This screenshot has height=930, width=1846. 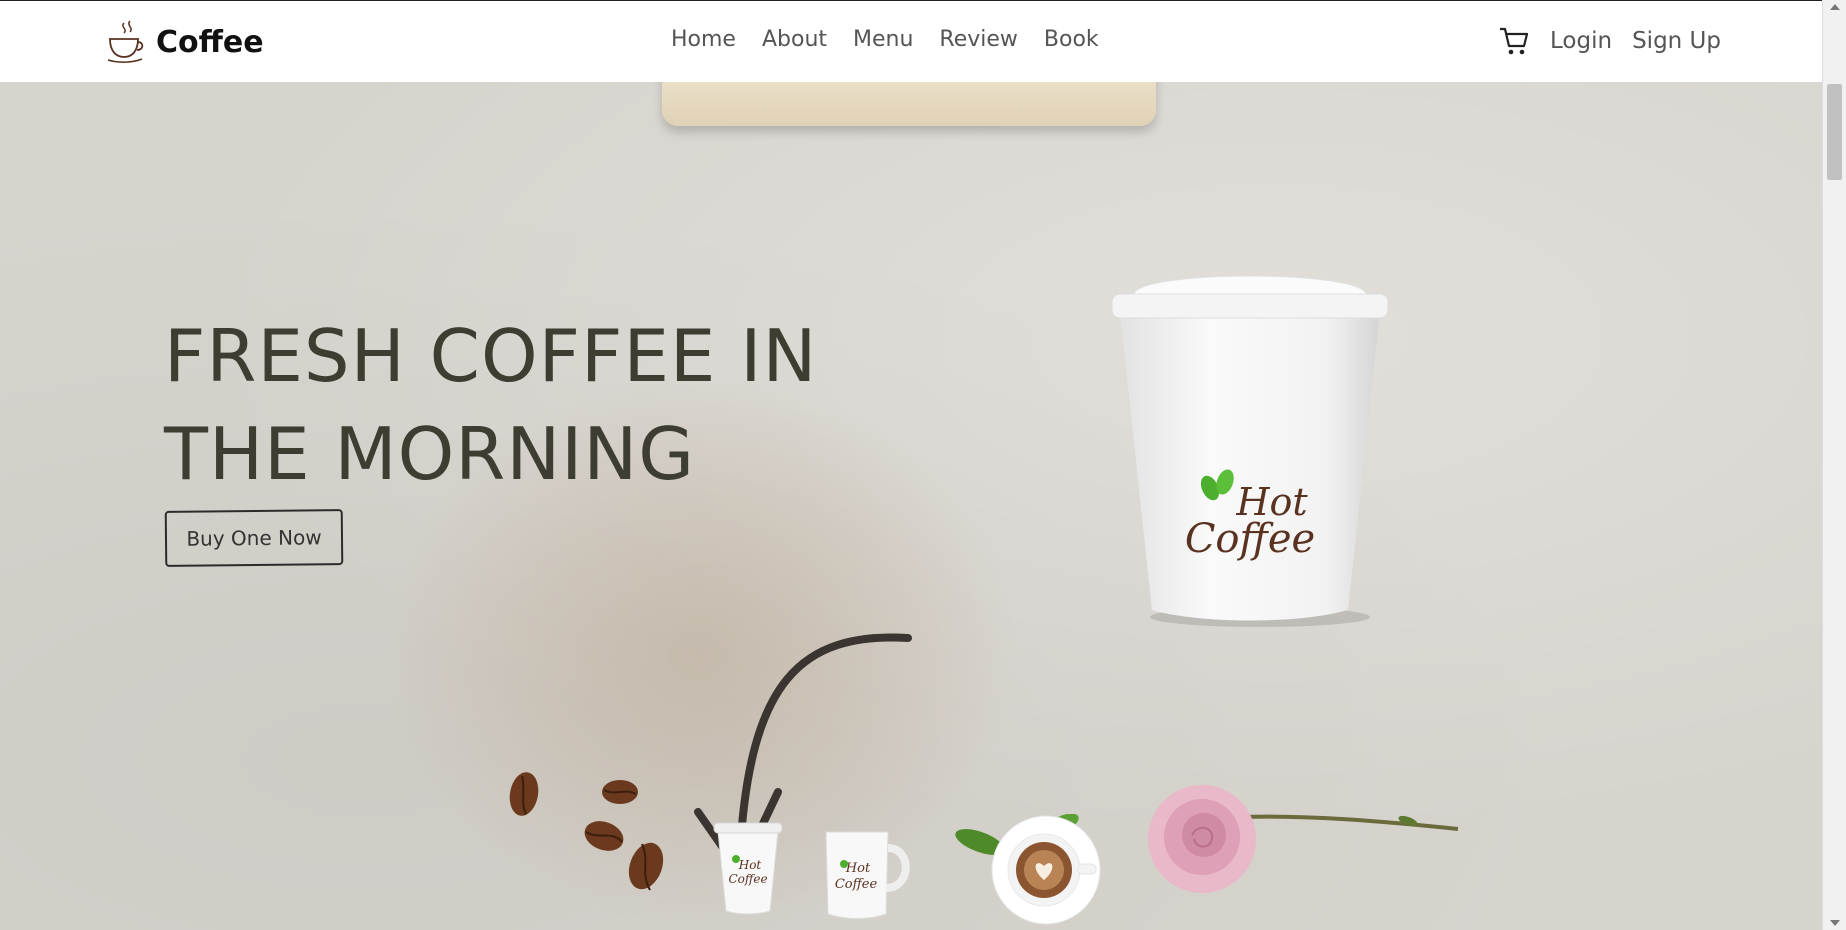 I want to click on mug-product: Hot Coffee, so click(x=870, y=872).